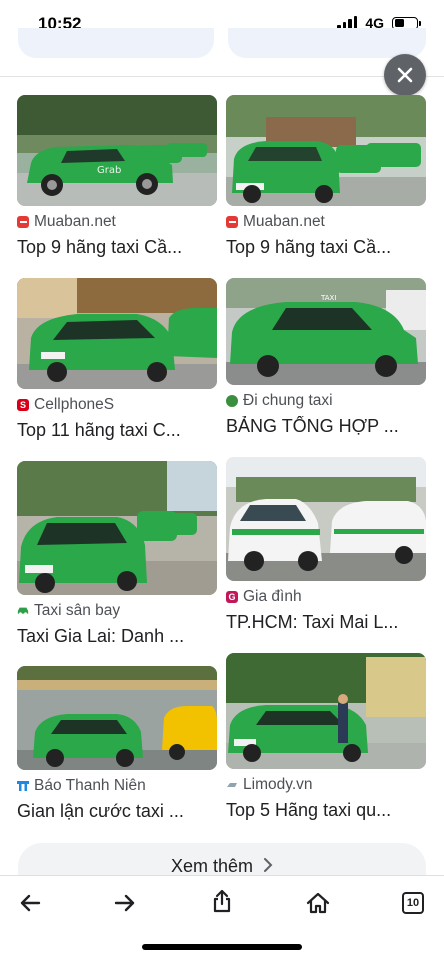 The image size is (444, 960). I want to click on svg-text: Grab, so click(109, 170).